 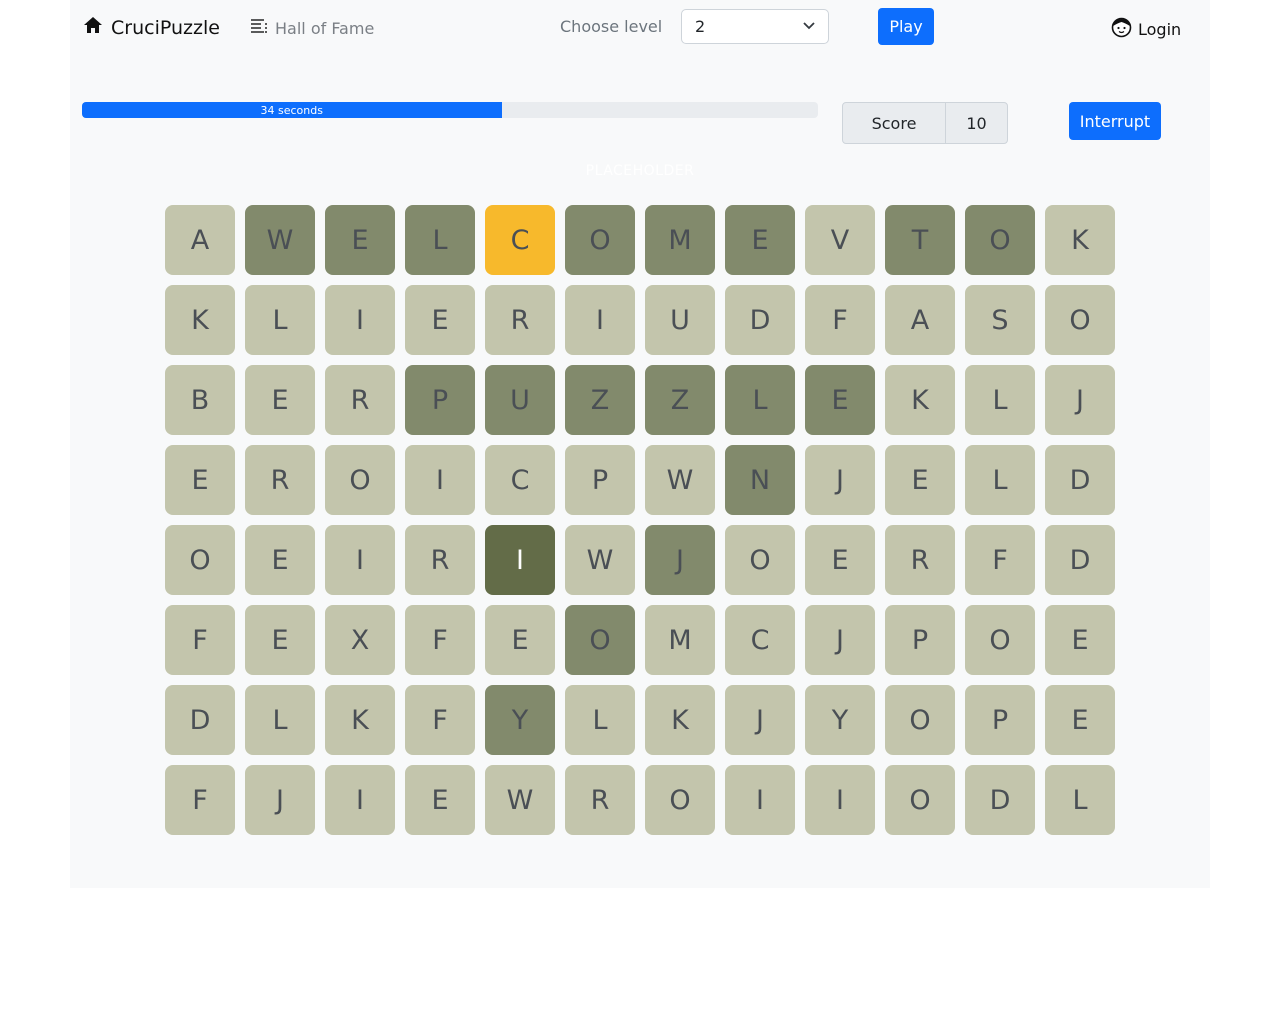 I want to click on letter-cell: N, so click(x=760, y=480).